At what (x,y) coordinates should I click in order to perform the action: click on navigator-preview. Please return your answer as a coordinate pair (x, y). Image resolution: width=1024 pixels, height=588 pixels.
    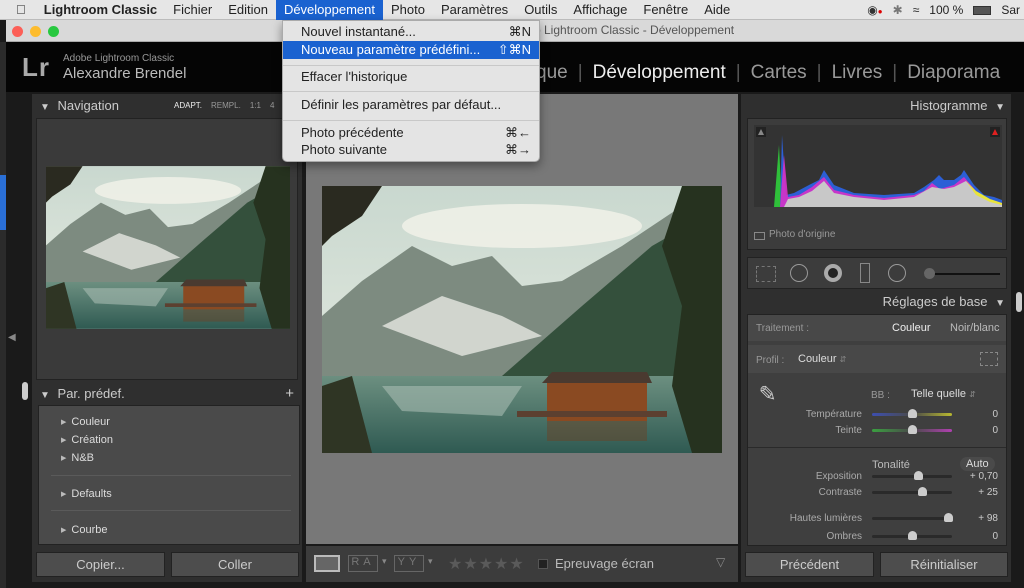
    Looking at the image, I should click on (168, 247).